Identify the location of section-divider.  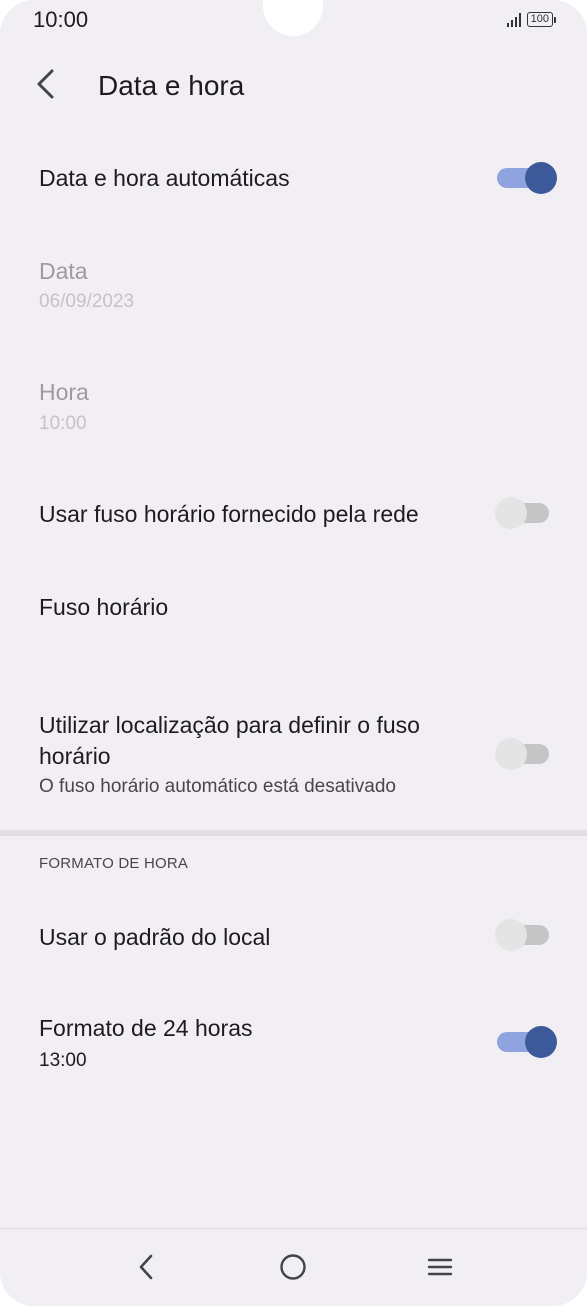
(293, 833).